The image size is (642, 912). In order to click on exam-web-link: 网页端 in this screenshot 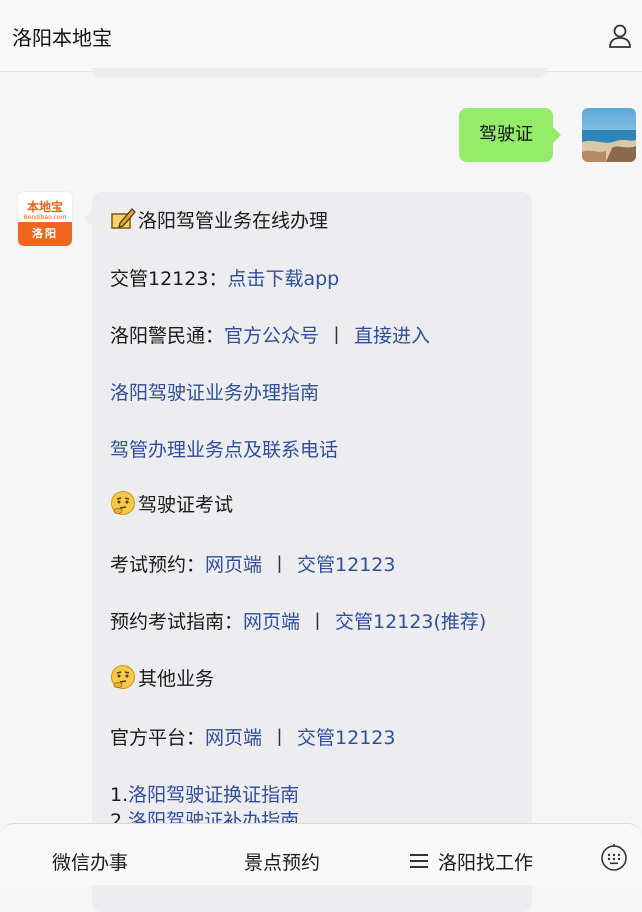, I will do `click(233, 565)`.